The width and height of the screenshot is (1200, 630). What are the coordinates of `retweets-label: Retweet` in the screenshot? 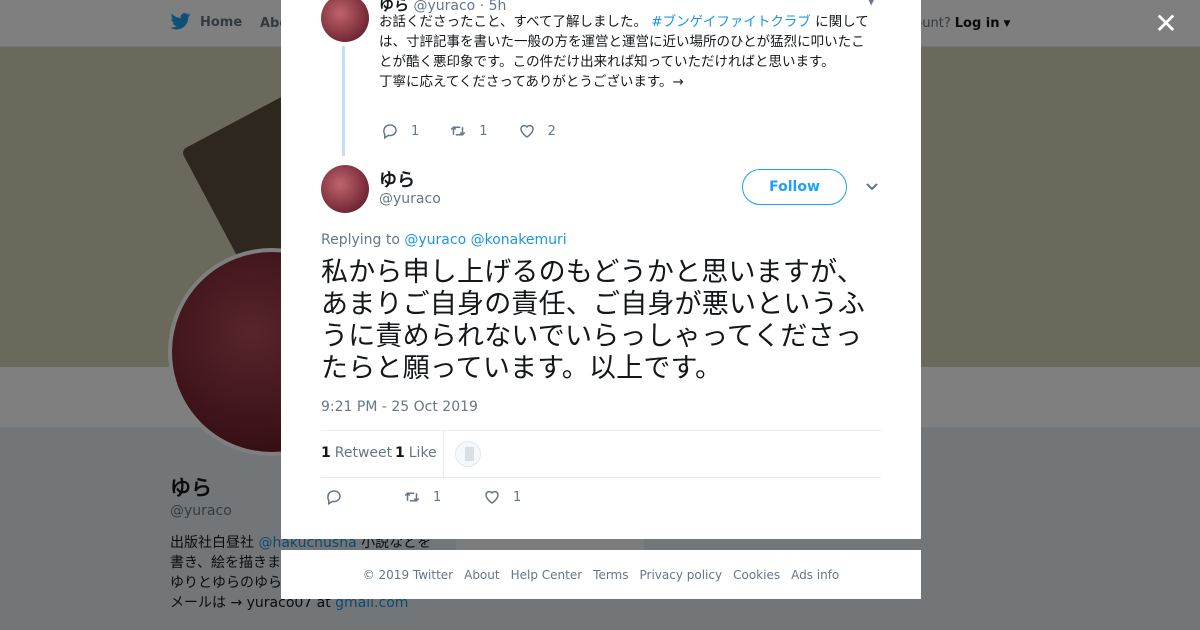 It's located at (363, 453).